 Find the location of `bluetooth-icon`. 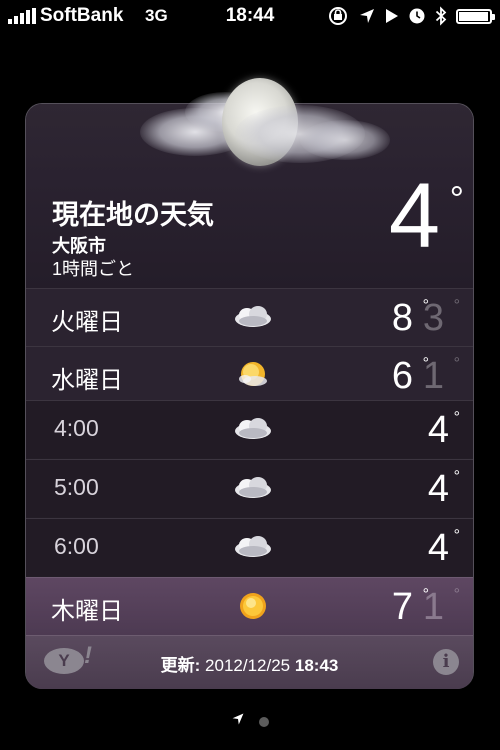

bluetooth-icon is located at coordinates (441, 16).